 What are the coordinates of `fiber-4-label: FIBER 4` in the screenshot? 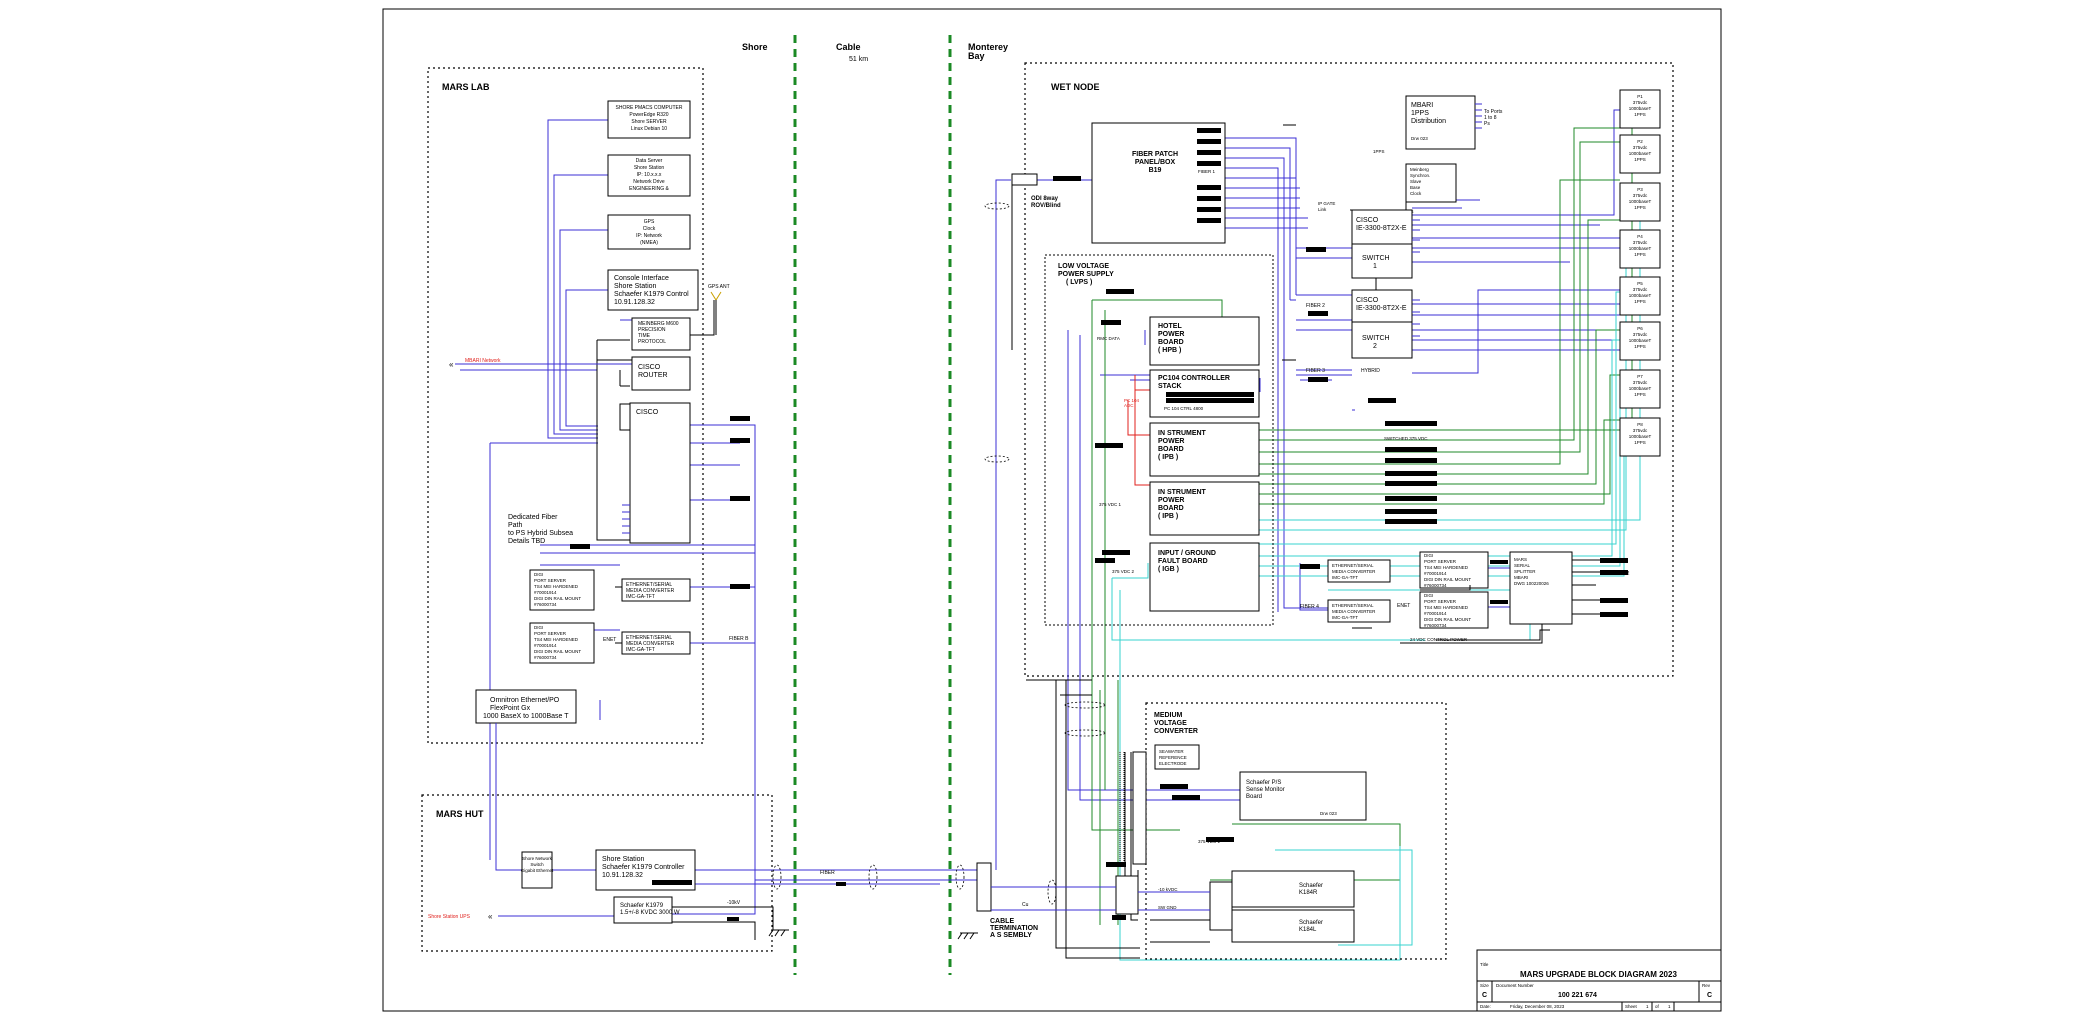 It's located at (1309, 607).